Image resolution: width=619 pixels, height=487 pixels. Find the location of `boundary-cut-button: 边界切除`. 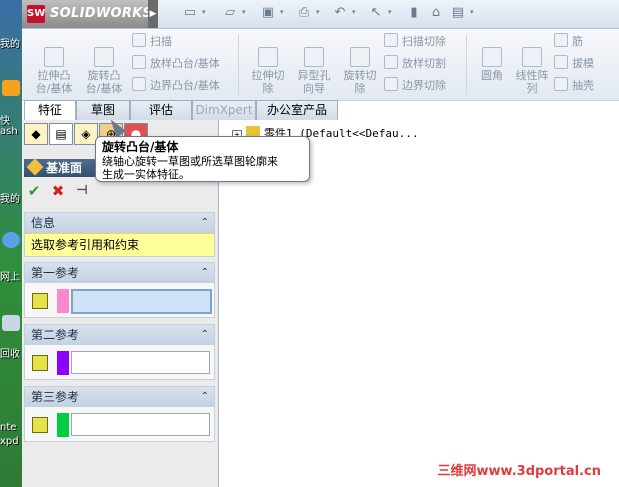

boundary-cut-button: 边界切除 is located at coordinates (415, 86).